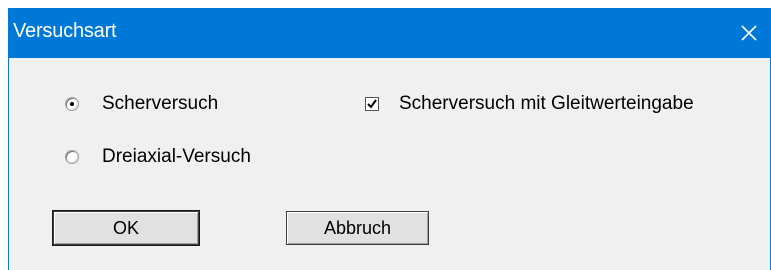 The width and height of the screenshot is (771, 270). What do you see at coordinates (546, 103) in the screenshot?
I see `checkbox-gleitwert-label: Scherversuch mit Gleitwerteingabe` at bounding box center [546, 103].